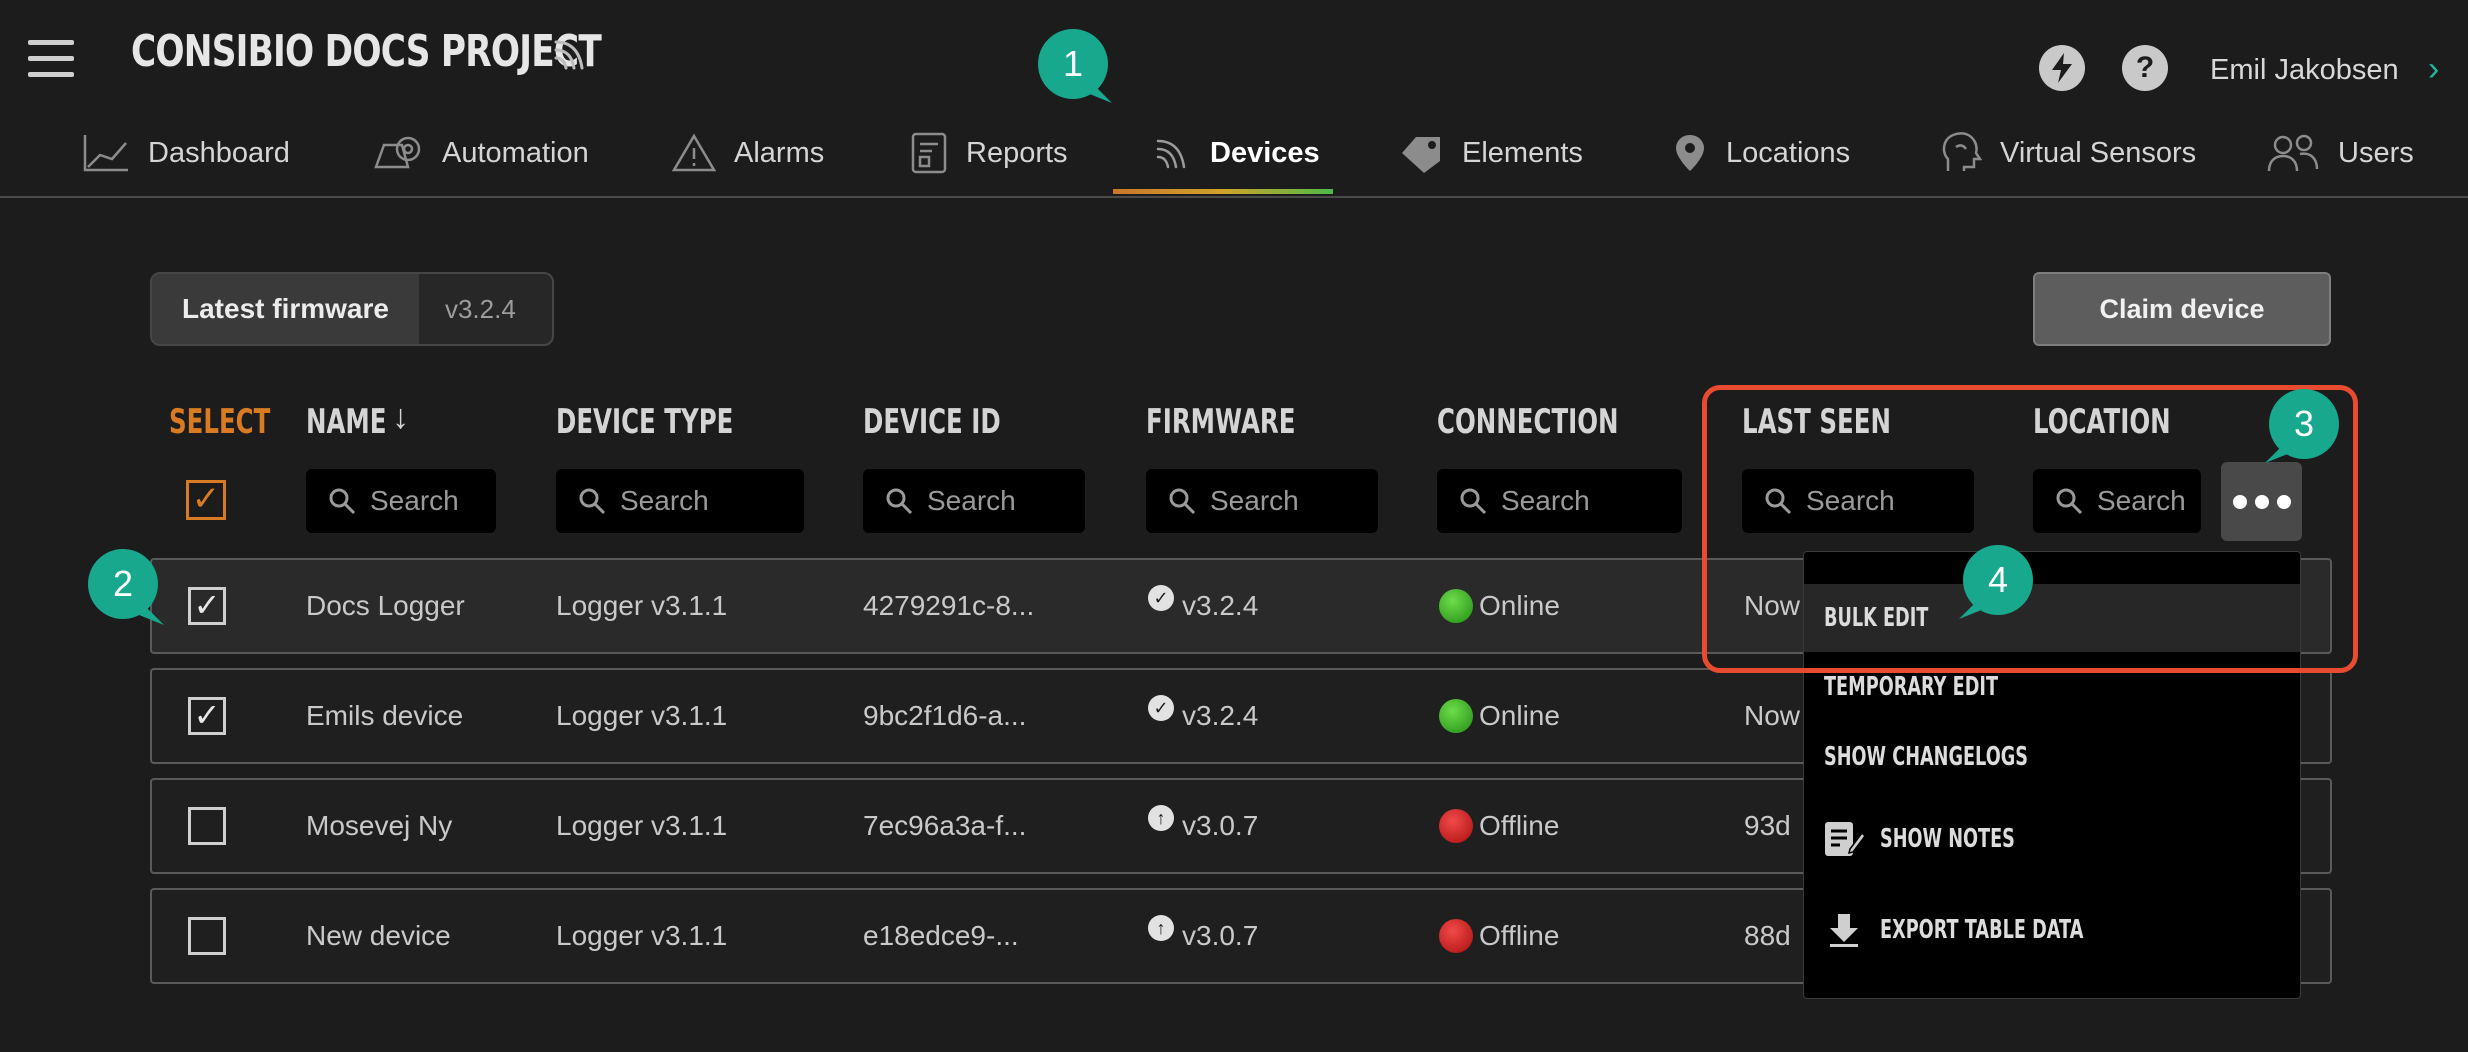 The image size is (2468, 1052). I want to click on device-name: Mosevej Ny, so click(379, 826).